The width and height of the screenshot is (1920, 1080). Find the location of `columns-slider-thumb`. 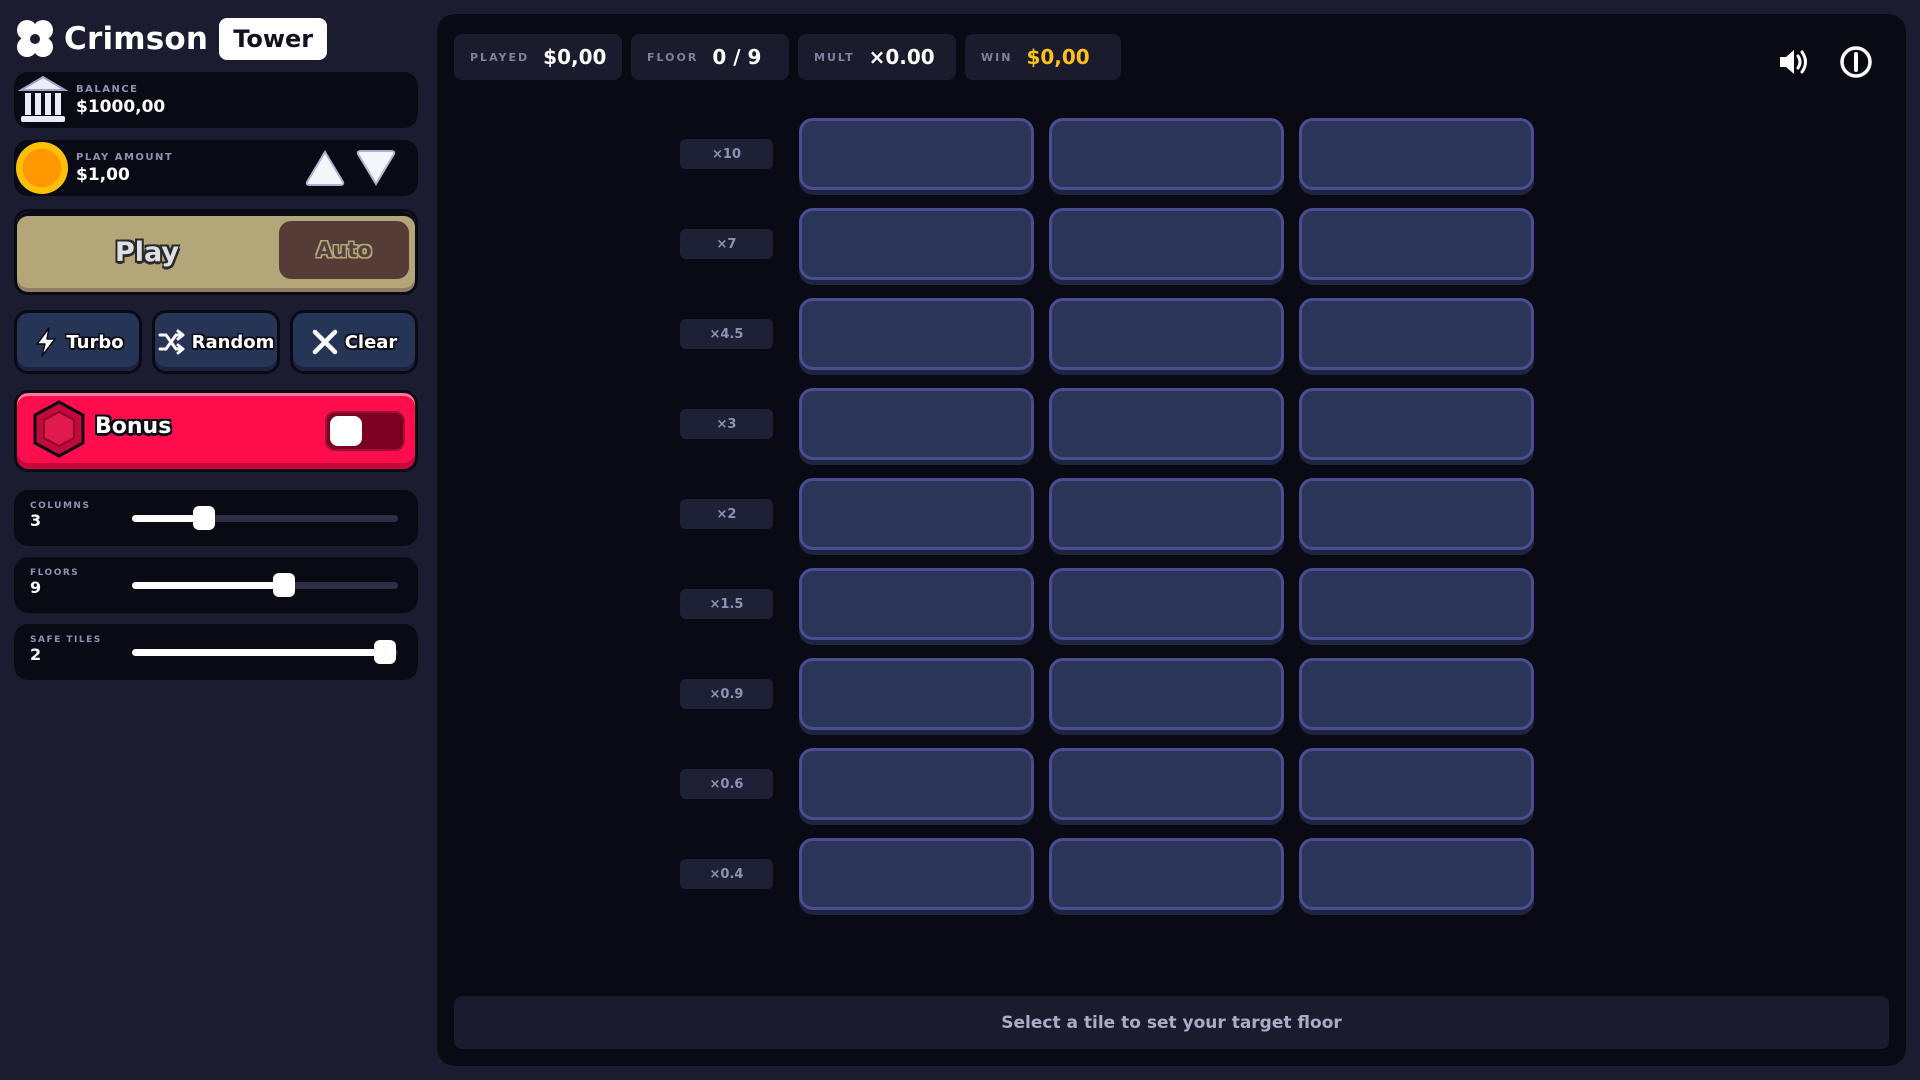

columns-slider-thumb is located at coordinates (204, 518).